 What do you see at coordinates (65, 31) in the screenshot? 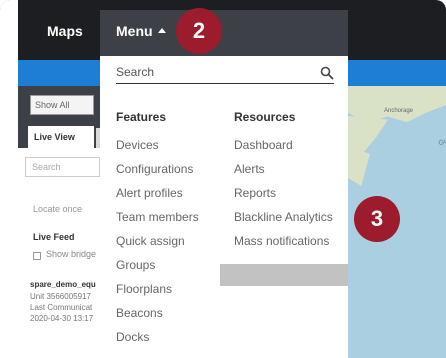
I see `nav-maps-link: Maps` at bounding box center [65, 31].